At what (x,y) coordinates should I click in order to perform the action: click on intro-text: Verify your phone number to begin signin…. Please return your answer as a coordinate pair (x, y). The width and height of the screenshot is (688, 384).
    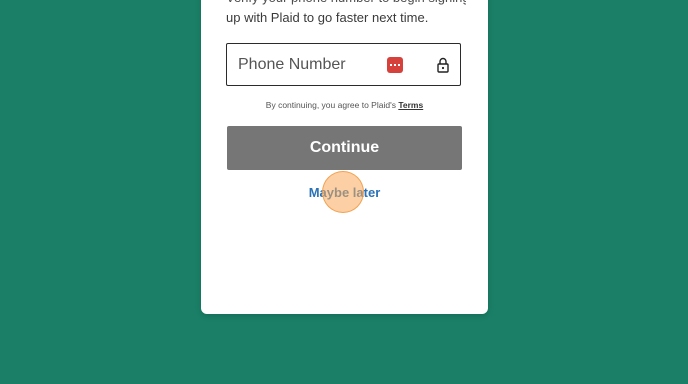
    Looking at the image, I should click on (346, 14).